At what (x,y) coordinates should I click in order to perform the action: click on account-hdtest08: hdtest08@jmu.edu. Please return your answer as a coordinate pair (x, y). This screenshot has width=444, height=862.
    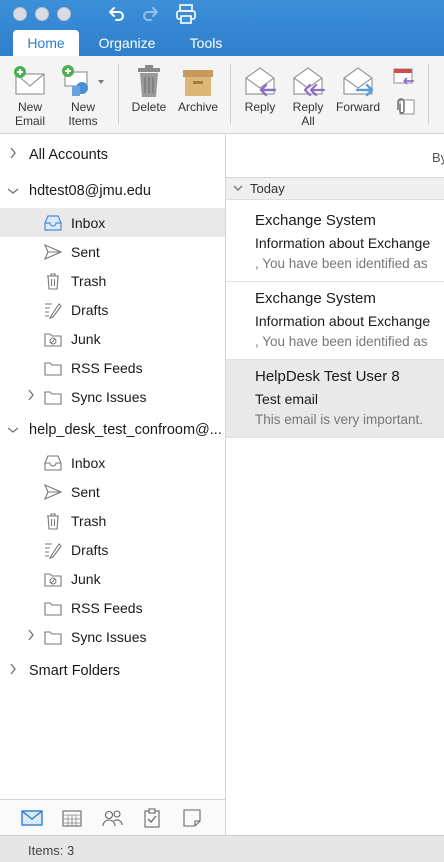
    Looking at the image, I should click on (112, 190).